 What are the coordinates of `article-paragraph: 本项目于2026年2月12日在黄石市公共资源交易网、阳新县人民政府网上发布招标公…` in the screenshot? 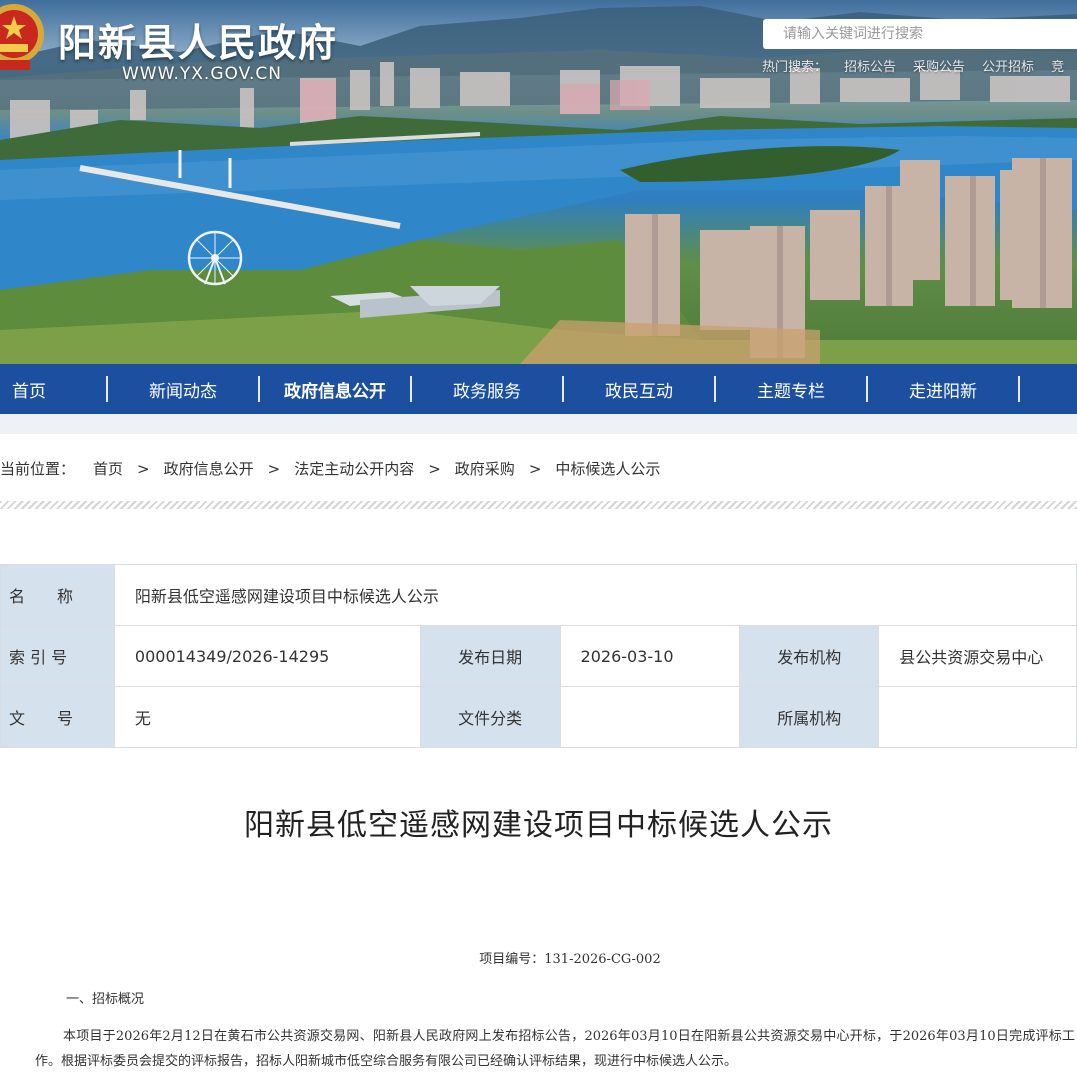 It's located at (555, 1049).